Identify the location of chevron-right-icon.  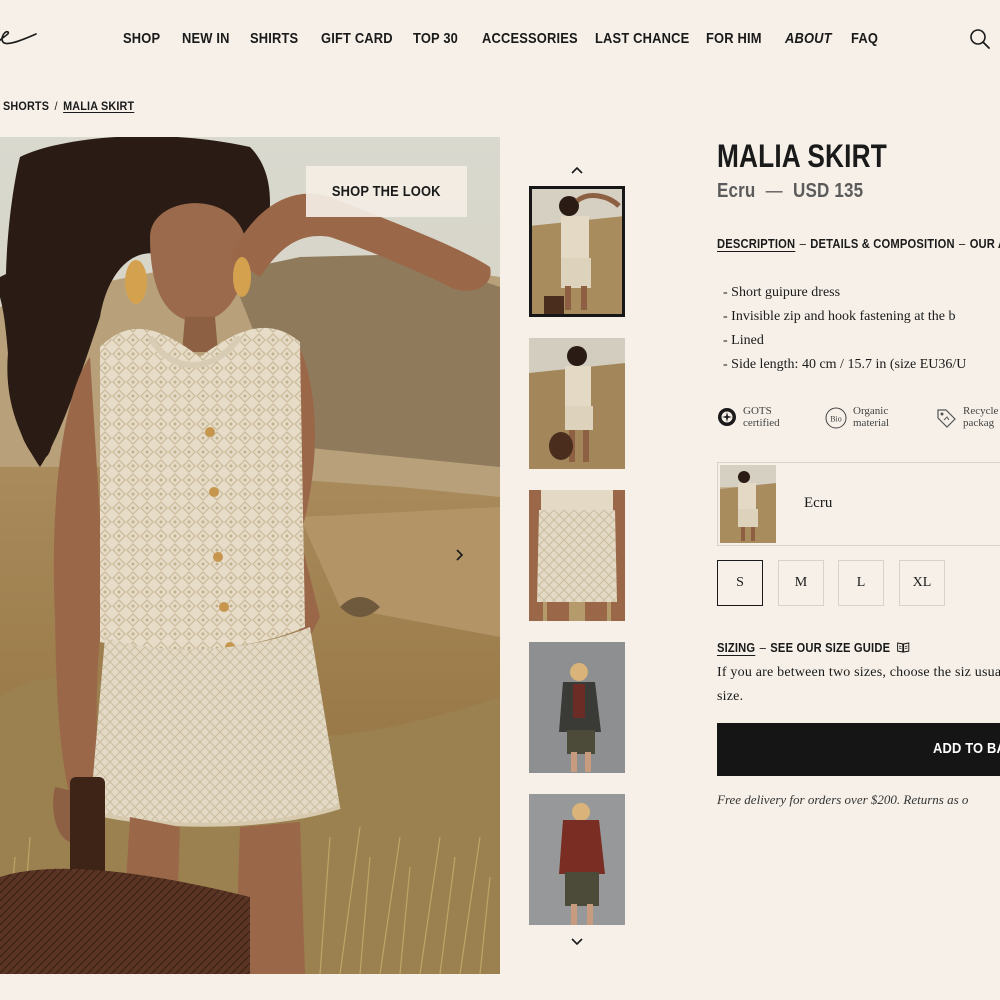
(459, 555).